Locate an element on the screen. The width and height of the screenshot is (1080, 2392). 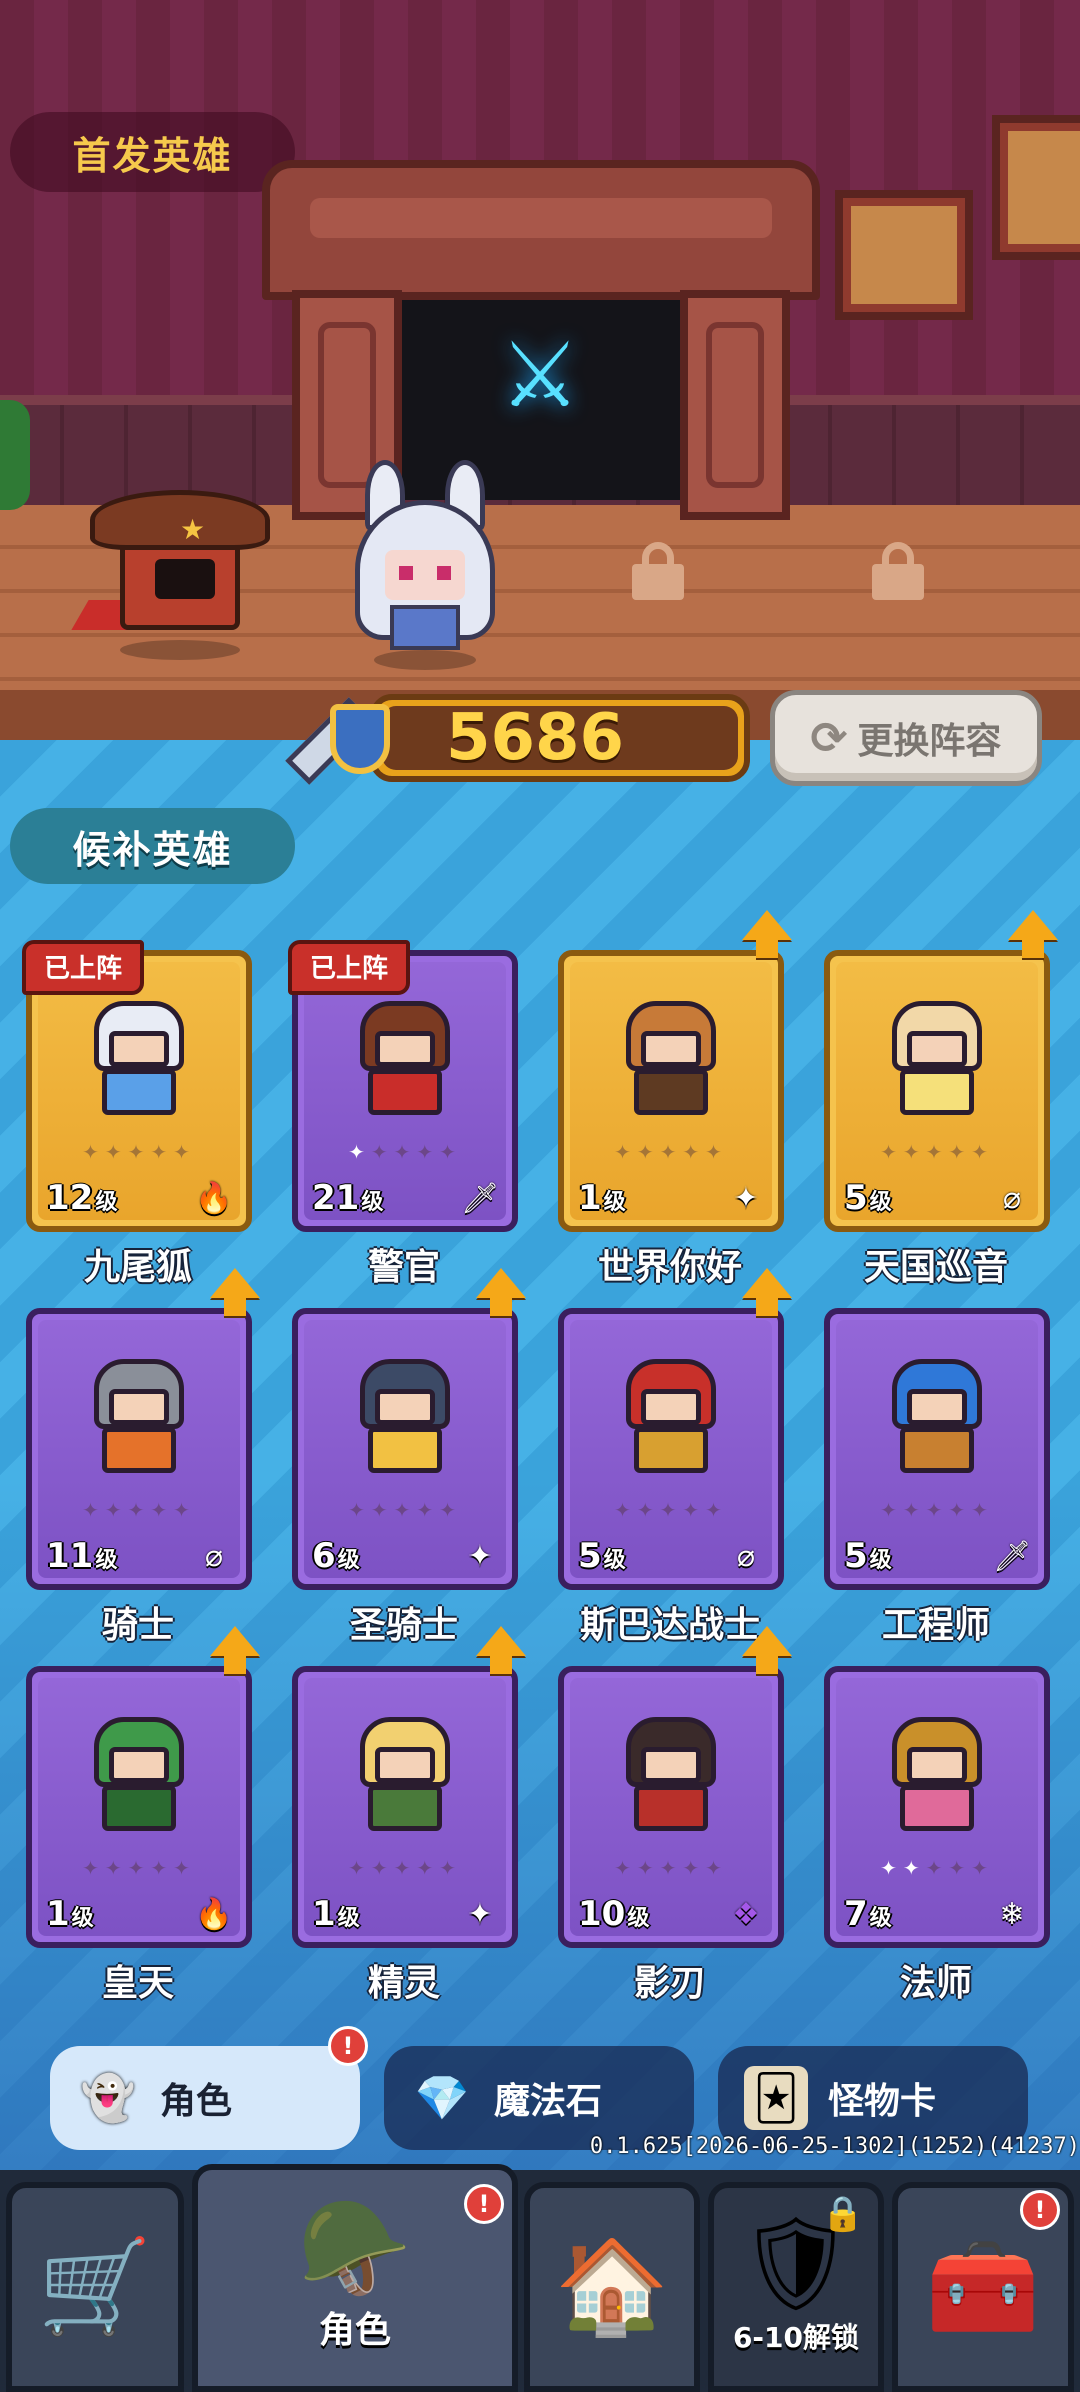
poison-element-icon: ❖ is located at coordinates (746, 1914).